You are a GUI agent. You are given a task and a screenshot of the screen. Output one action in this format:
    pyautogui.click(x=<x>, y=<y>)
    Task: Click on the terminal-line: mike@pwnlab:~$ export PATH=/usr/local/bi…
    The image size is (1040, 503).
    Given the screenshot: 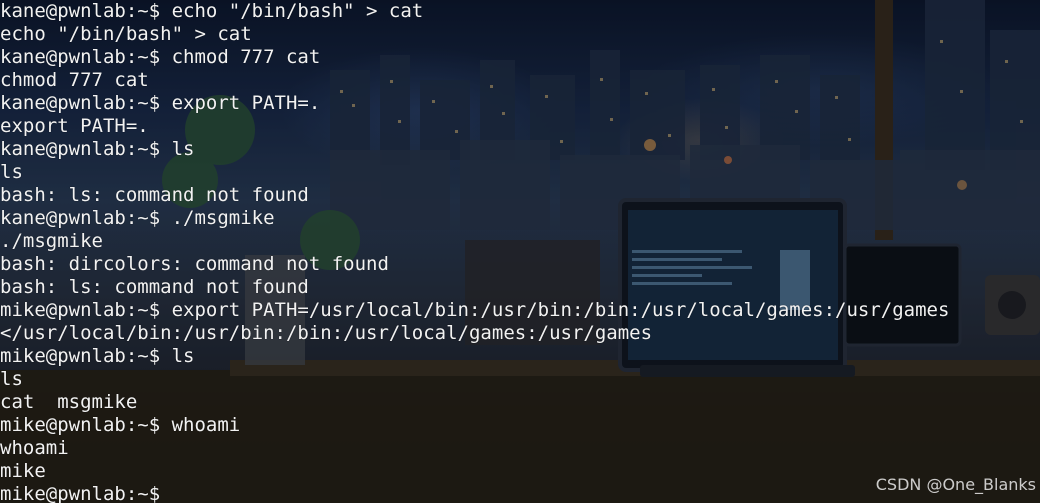 What is the action you would take?
    pyautogui.click(x=475, y=310)
    